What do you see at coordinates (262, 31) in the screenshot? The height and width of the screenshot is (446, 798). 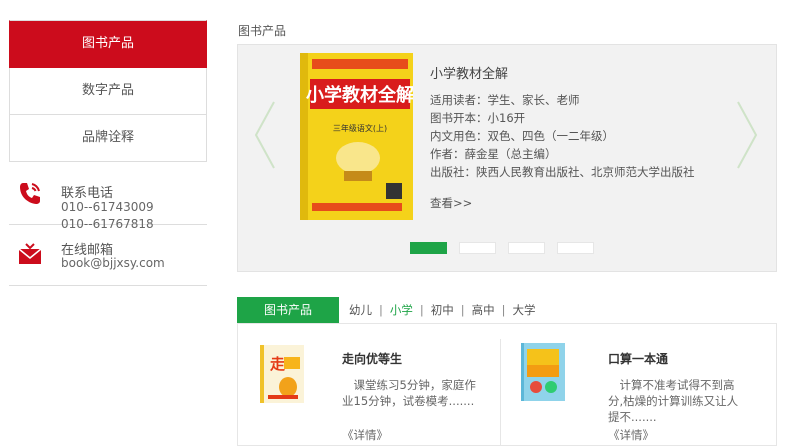 I see `section-title: 图书产品` at bounding box center [262, 31].